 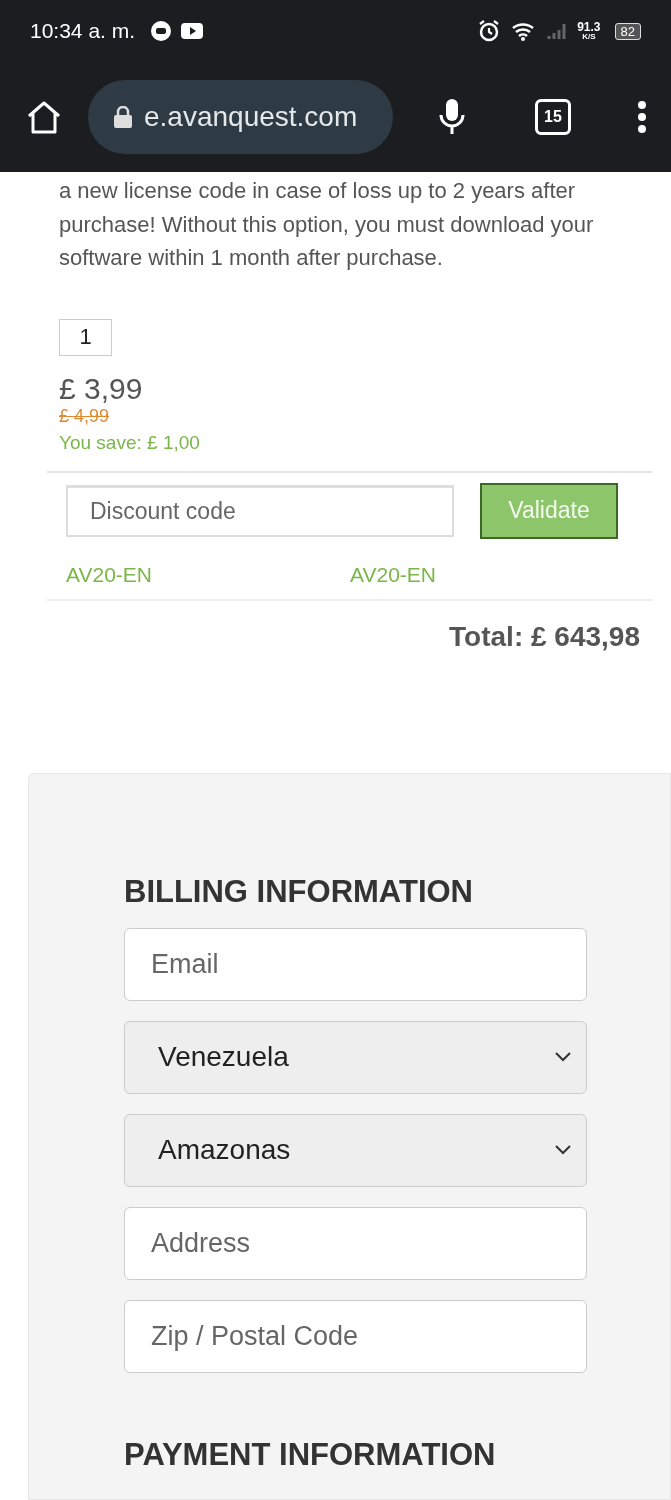 What do you see at coordinates (553, 117) in the screenshot?
I see `tab-count: 15` at bounding box center [553, 117].